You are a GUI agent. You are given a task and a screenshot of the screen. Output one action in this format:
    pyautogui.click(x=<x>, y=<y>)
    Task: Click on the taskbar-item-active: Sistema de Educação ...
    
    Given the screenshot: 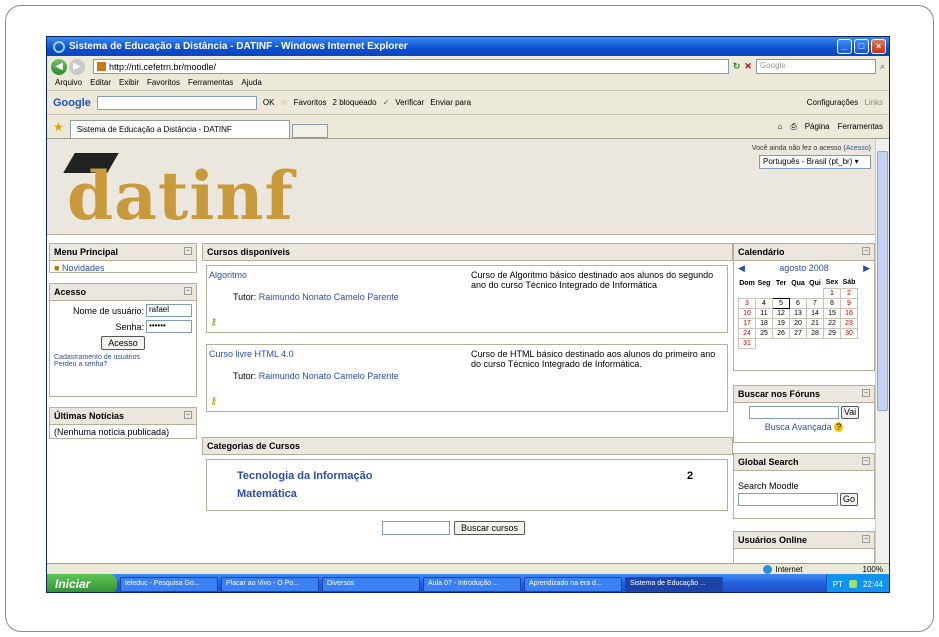 What is the action you would take?
    pyautogui.click(x=674, y=584)
    